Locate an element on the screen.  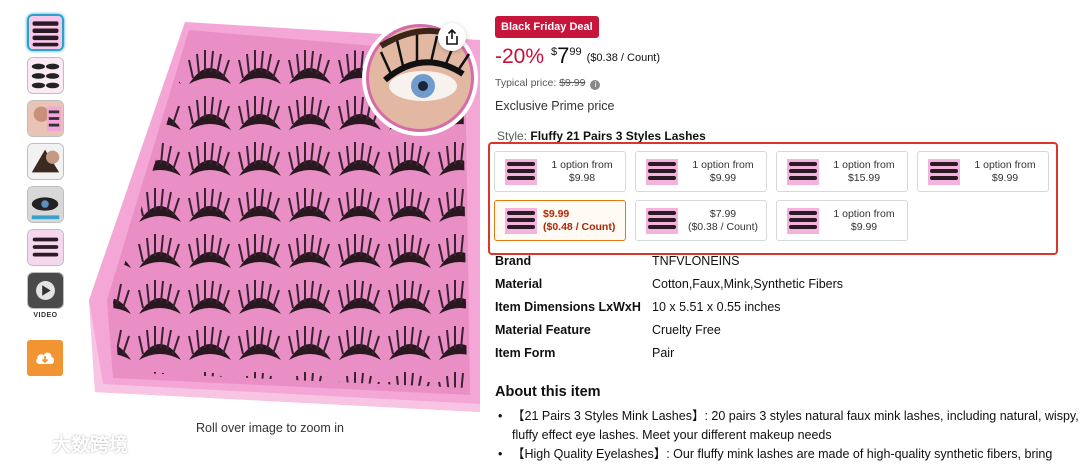
detail-row: Item Form Pair is located at coordinates (669, 357).